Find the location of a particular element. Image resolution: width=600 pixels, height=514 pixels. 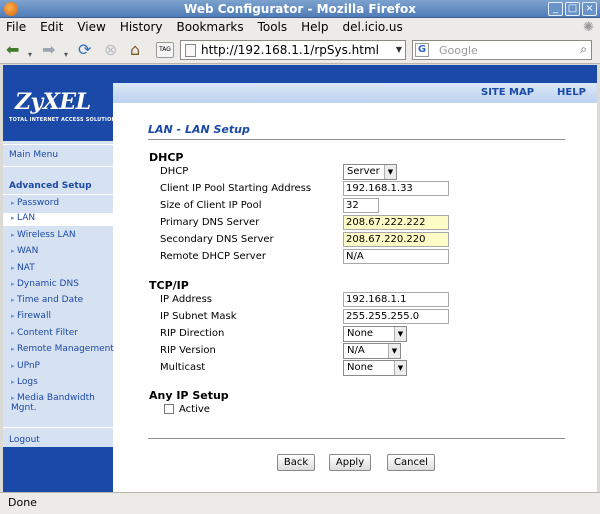

page-icon is located at coordinates (190, 50).